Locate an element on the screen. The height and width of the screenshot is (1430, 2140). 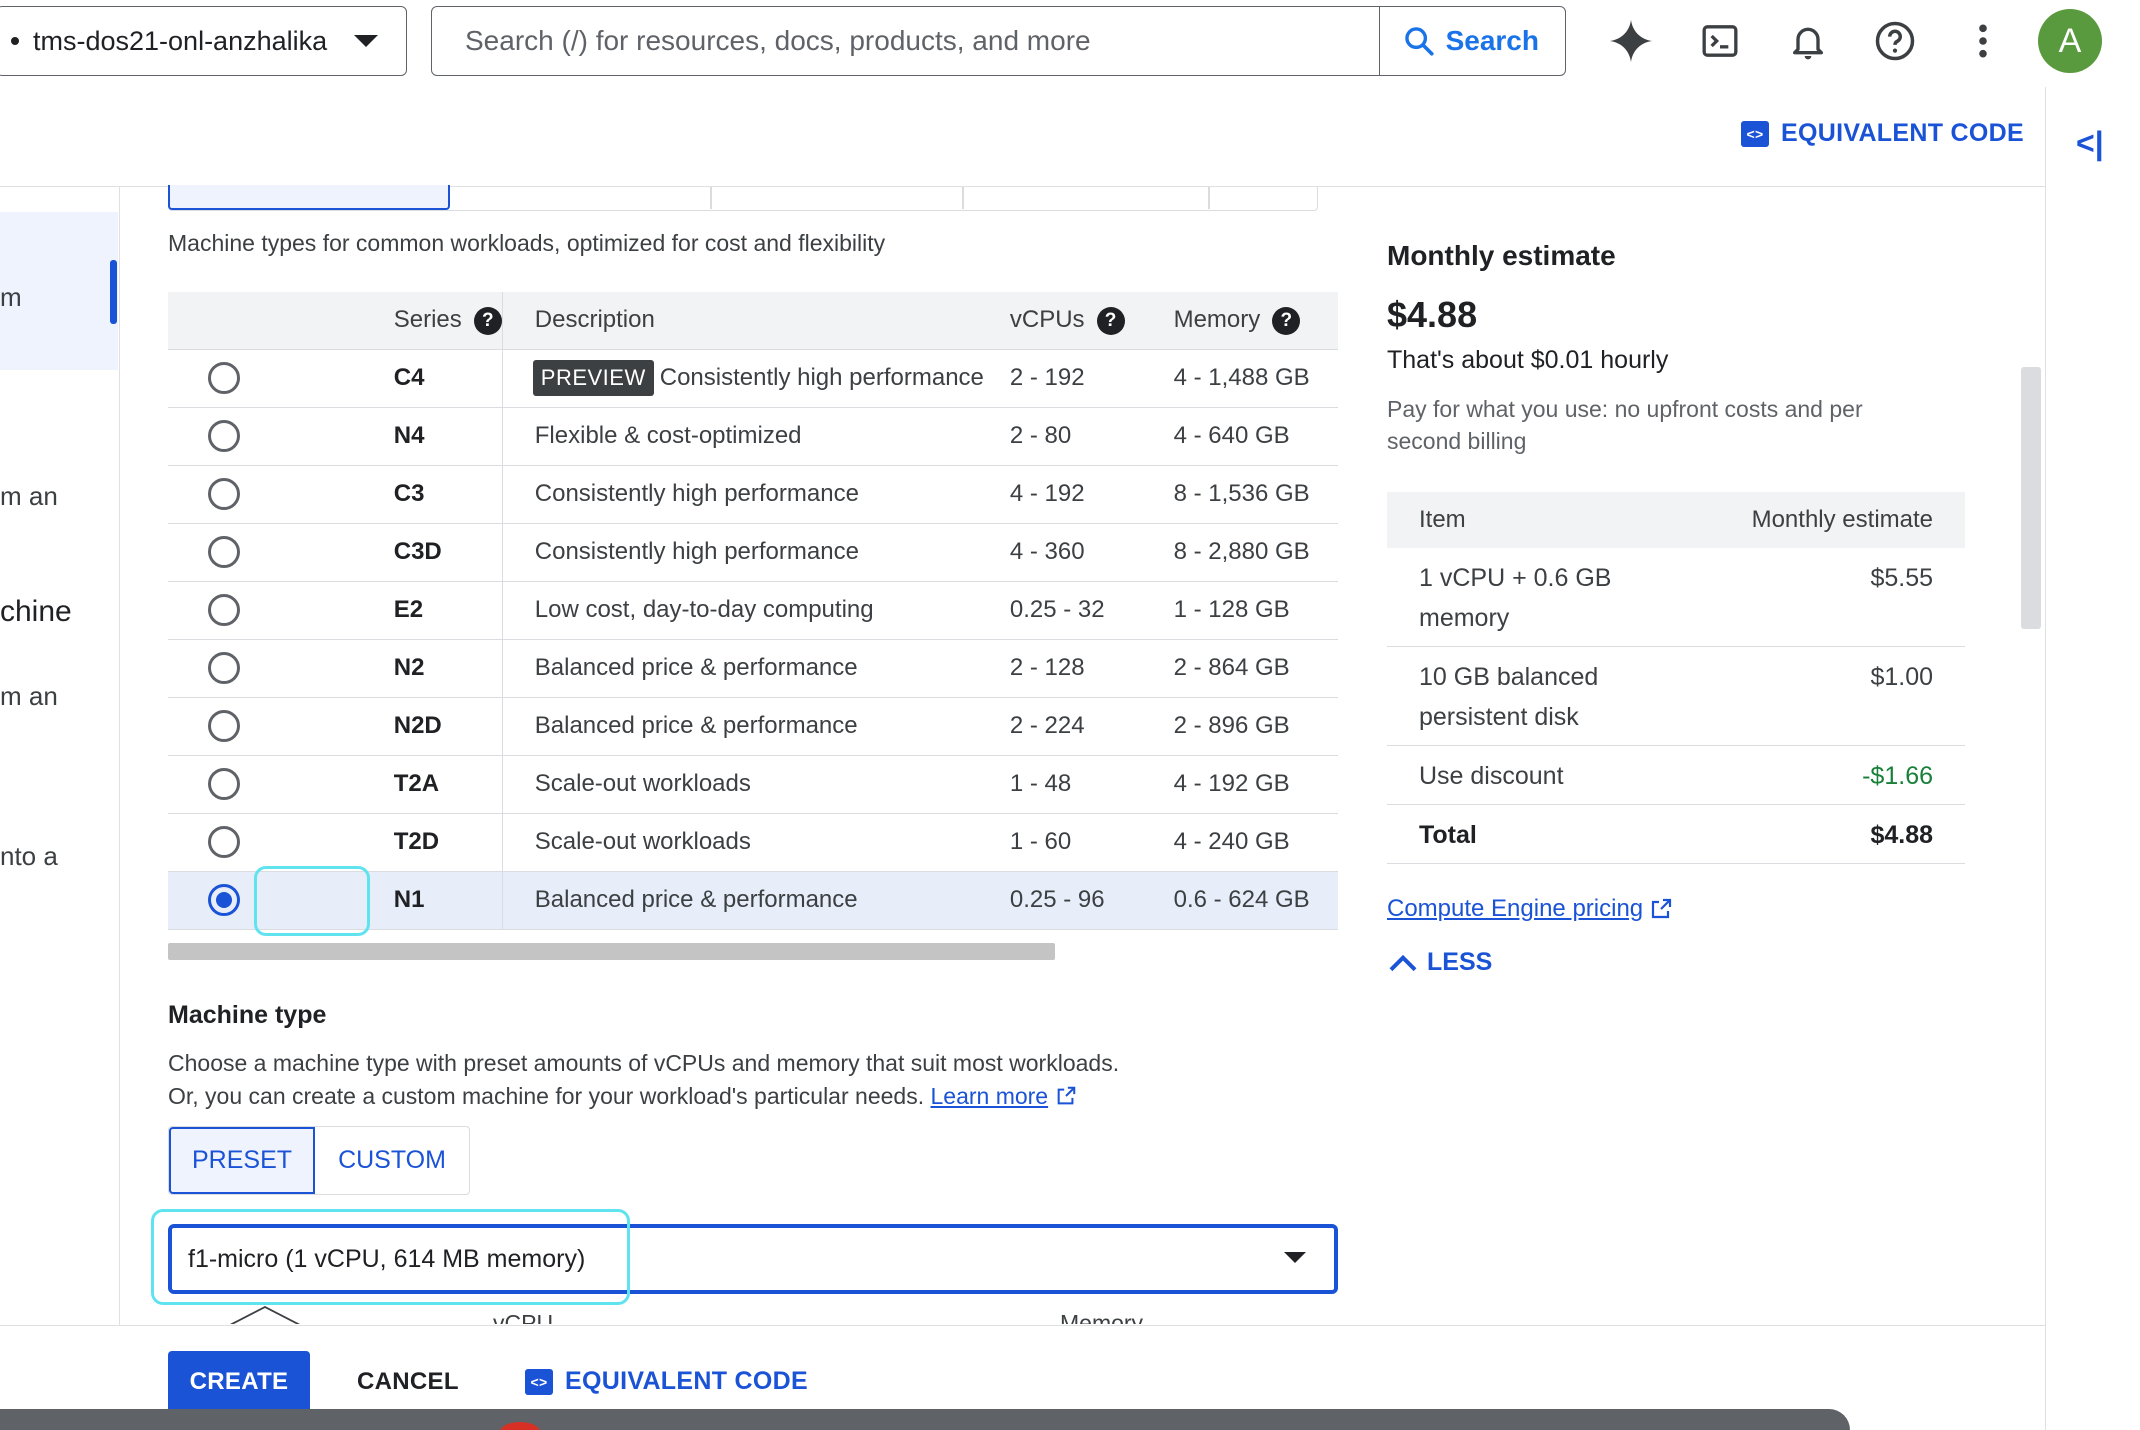
table-row-total: Total $4.88 is located at coordinates (1676, 834).